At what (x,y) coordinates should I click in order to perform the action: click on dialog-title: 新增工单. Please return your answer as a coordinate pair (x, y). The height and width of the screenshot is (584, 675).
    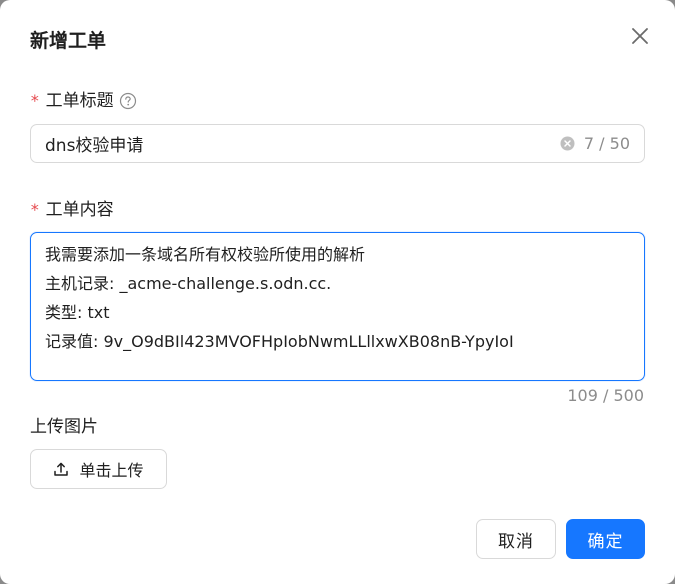
    Looking at the image, I should click on (68, 41).